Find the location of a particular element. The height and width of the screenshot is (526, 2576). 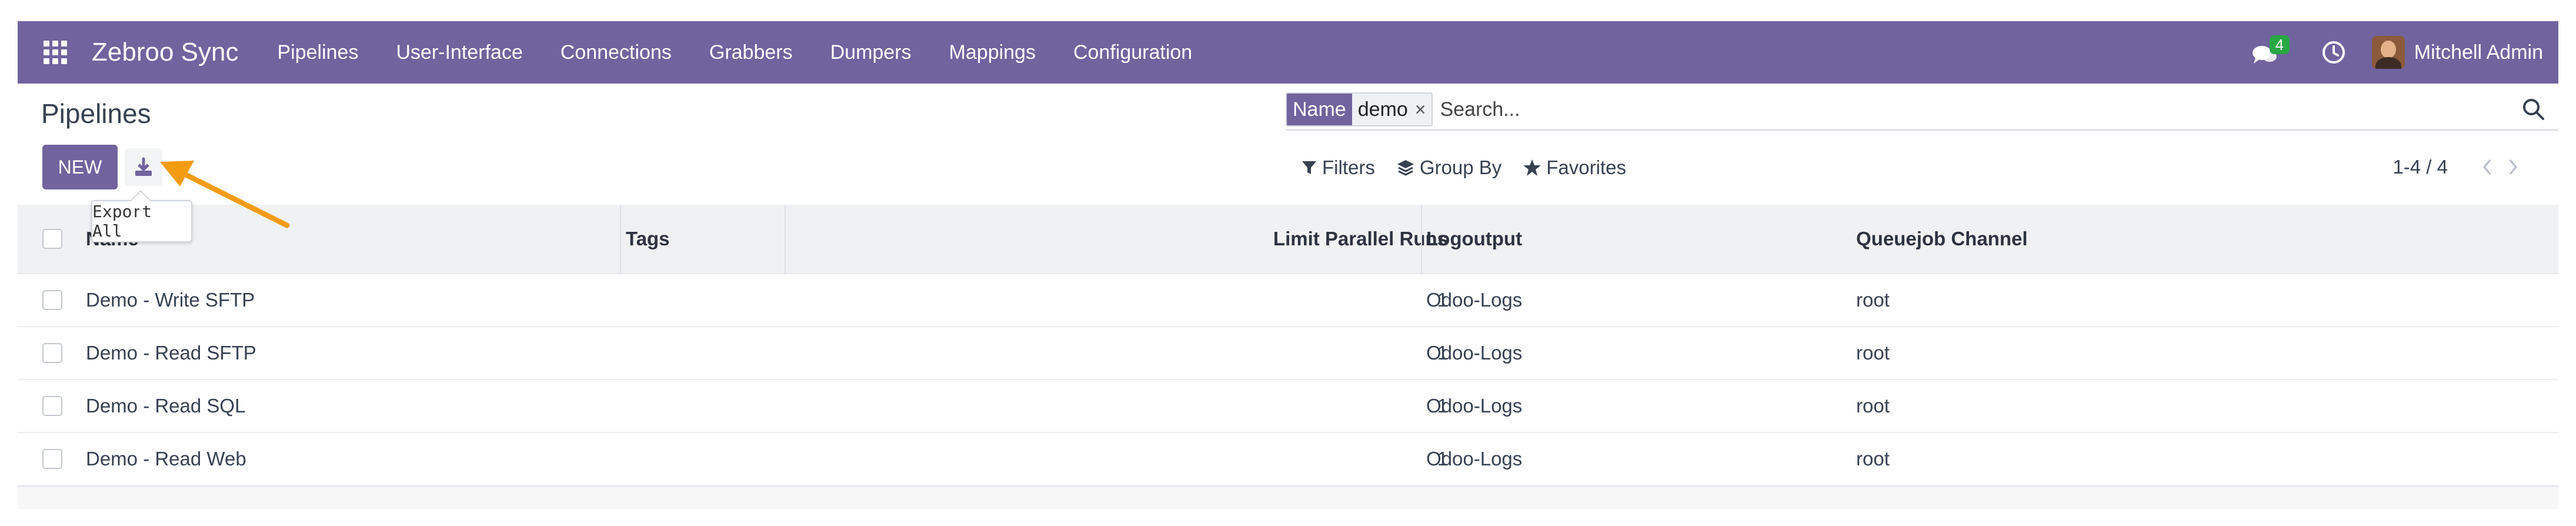

page-title: Pipelines is located at coordinates (96, 113).